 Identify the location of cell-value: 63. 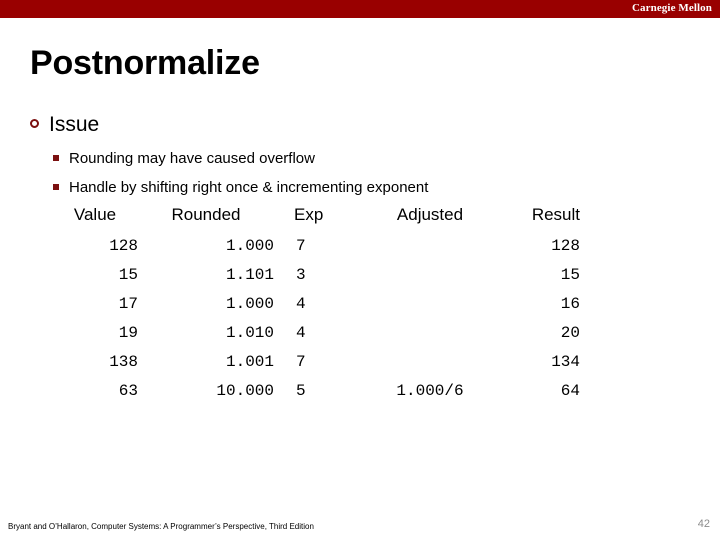
(128, 391).